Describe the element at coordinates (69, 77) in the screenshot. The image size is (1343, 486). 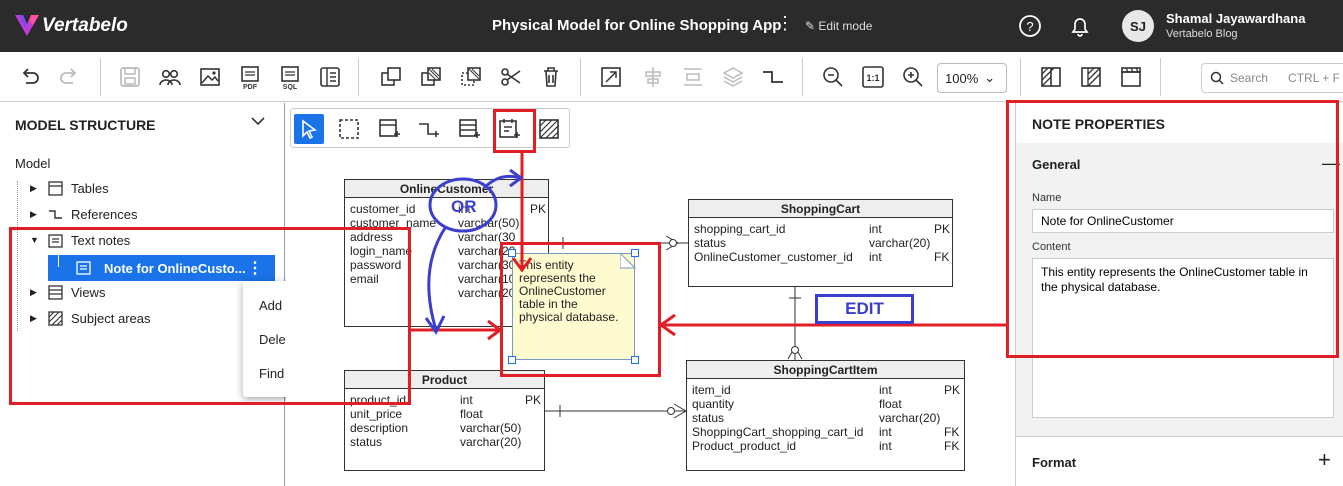
I see `redo-icon` at that location.